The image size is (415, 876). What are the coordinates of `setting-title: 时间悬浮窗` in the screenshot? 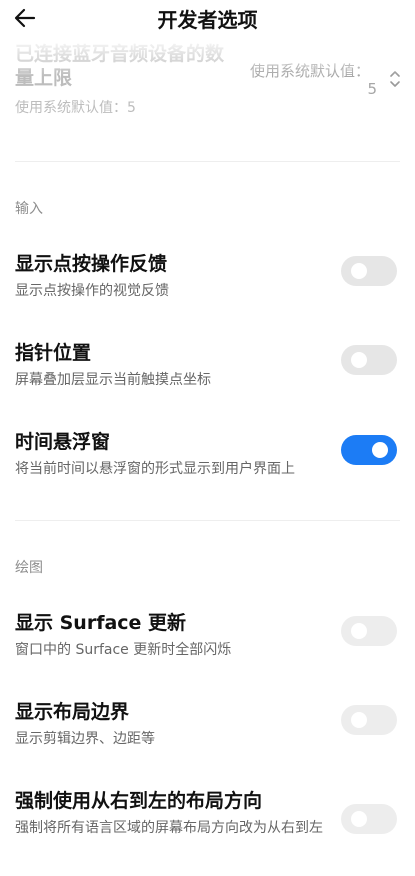 It's located at (63, 442).